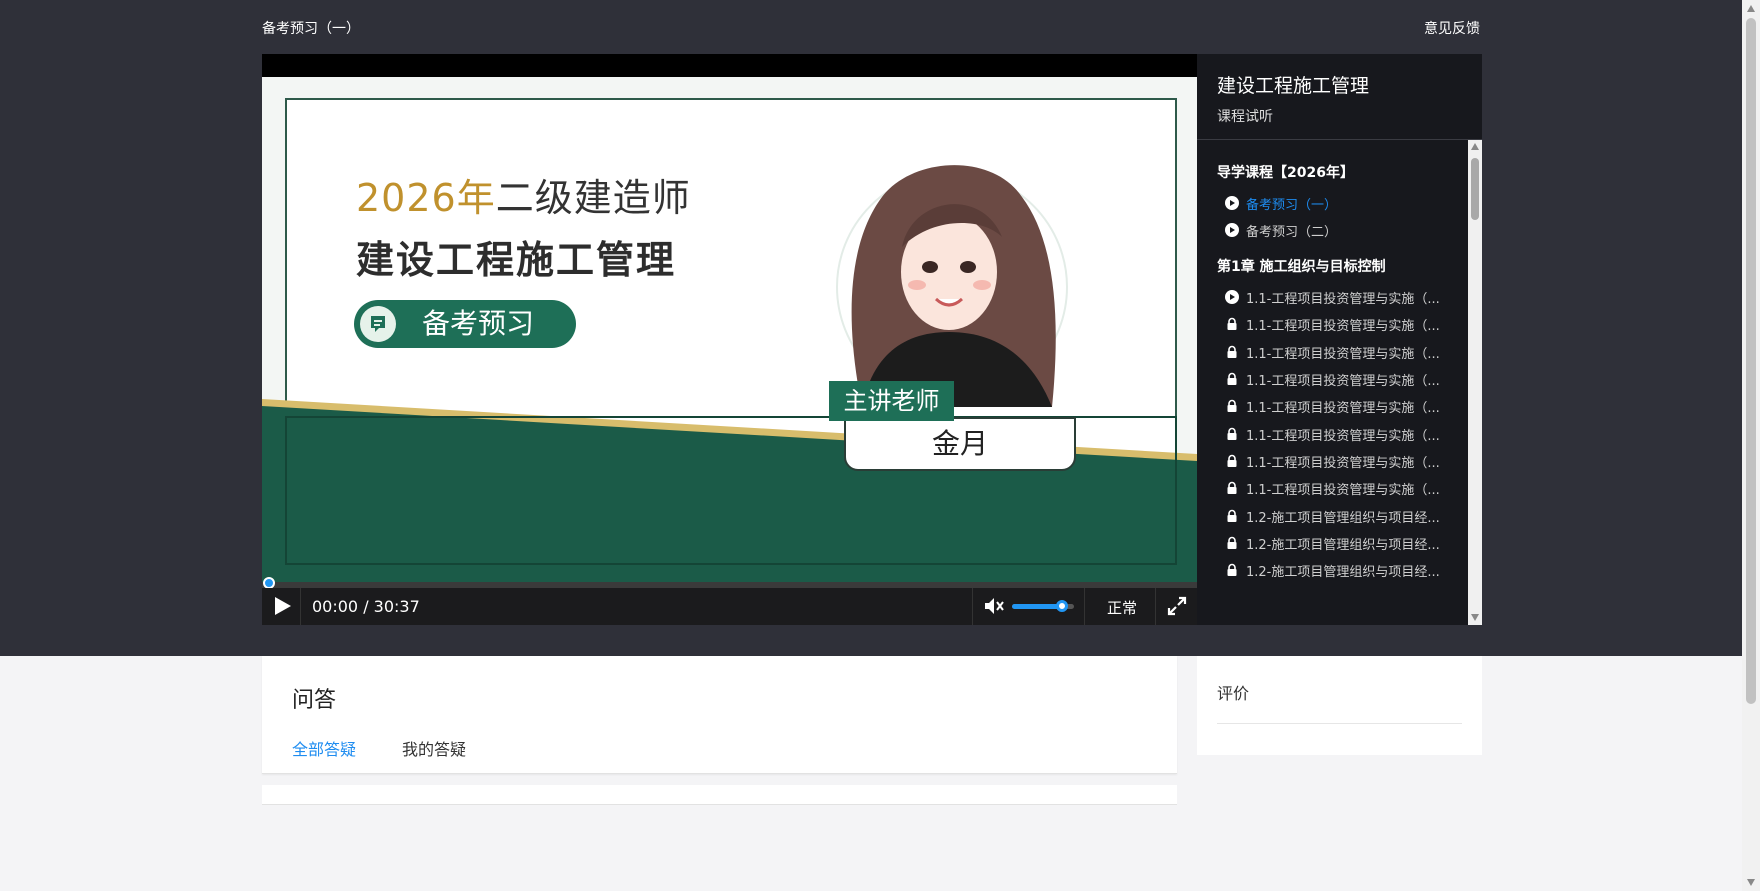 The image size is (1760, 891). What do you see at coordinates (1245, 117) in the screenshot?
I see `course-subtitle: 课程试听` at bounding box center [1245, 117].